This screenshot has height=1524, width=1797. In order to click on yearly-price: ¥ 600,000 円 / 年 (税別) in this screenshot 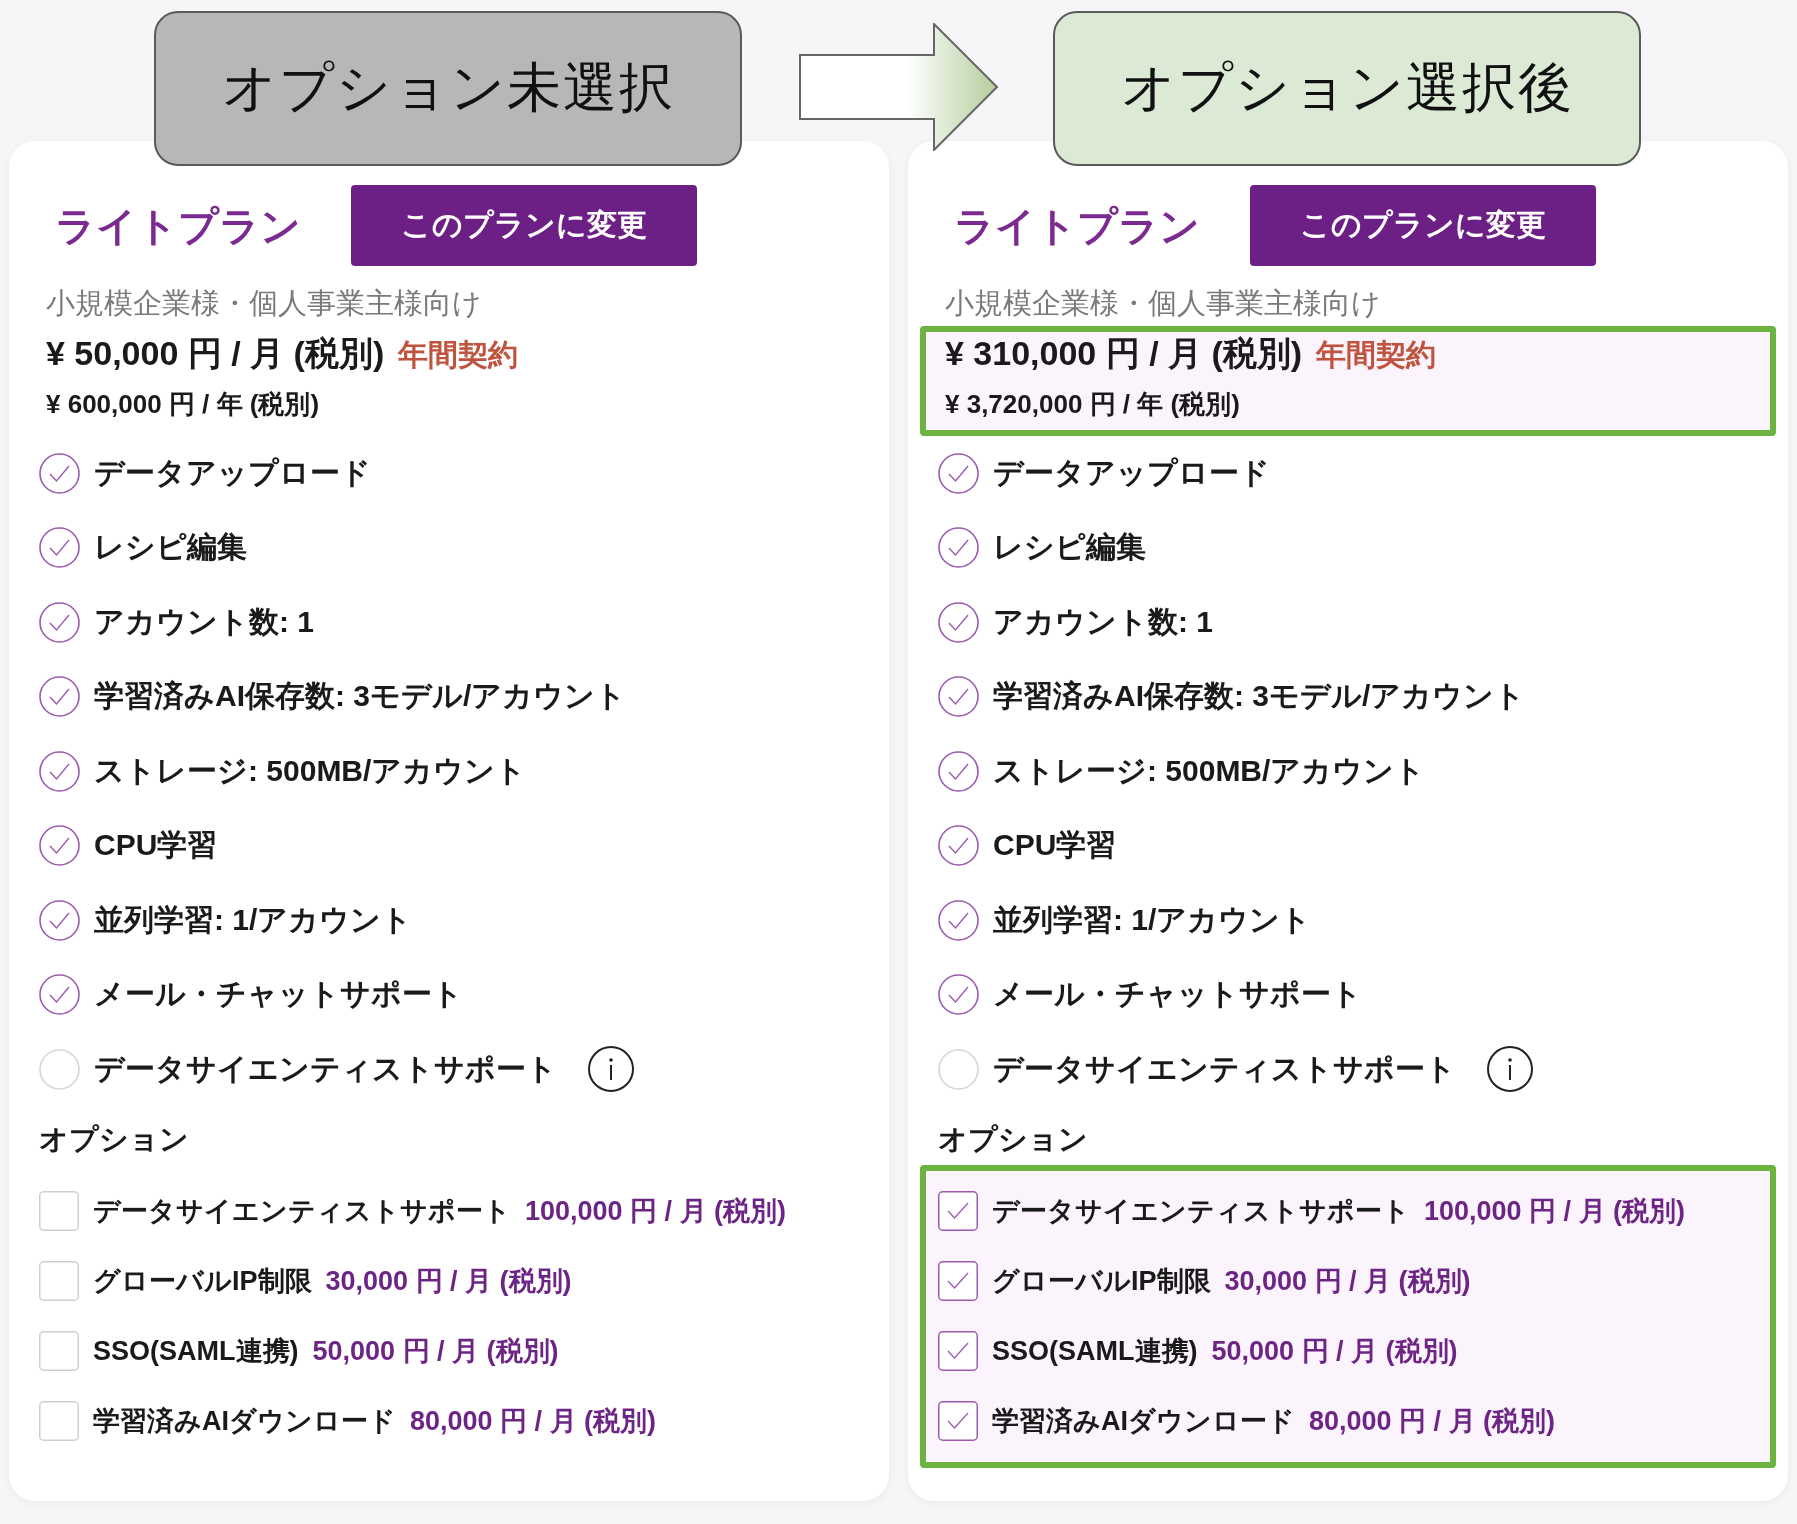, I will do `click(183, 404)`.